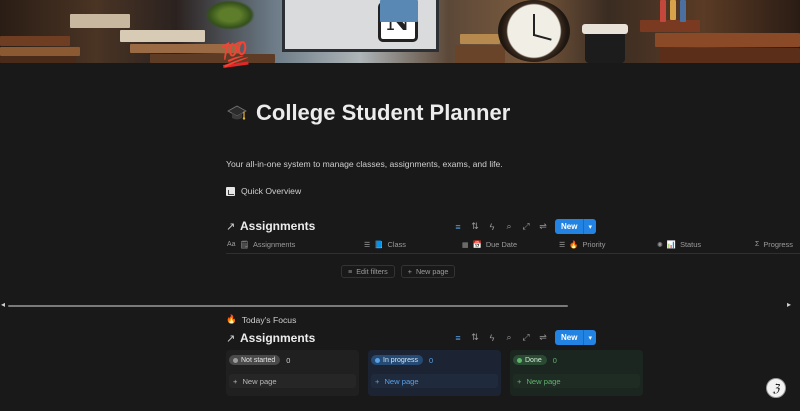  What do you see at coordinates (774, 244) in the screenshot?
I see `column-progress: Σ Progress` at bounding box center [774, 244].